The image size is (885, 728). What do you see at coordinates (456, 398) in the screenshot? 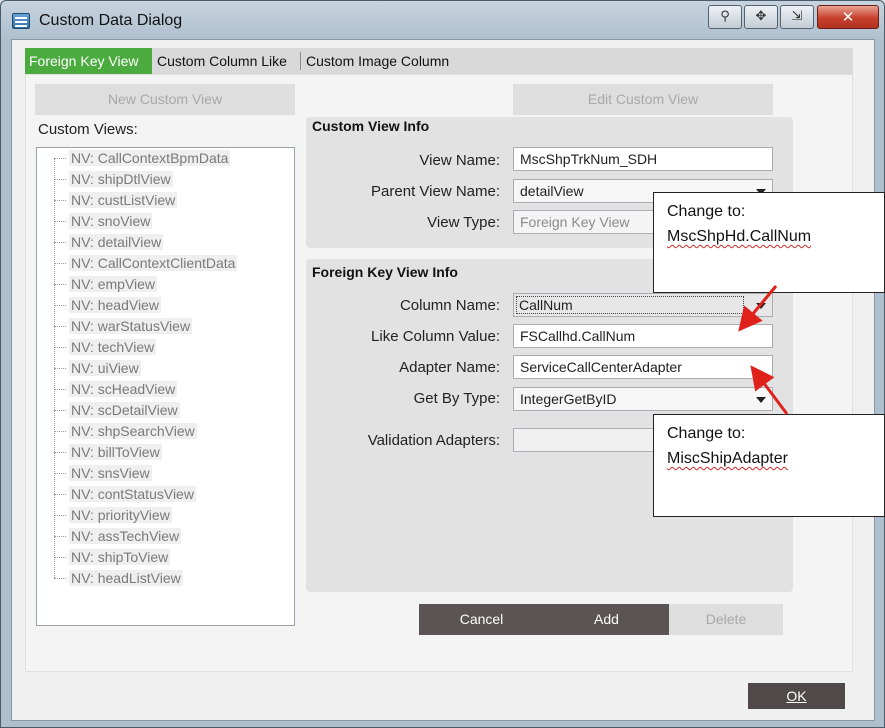
I see `get-by-type-label: Get By Type:` at bounding box center [456, 398].